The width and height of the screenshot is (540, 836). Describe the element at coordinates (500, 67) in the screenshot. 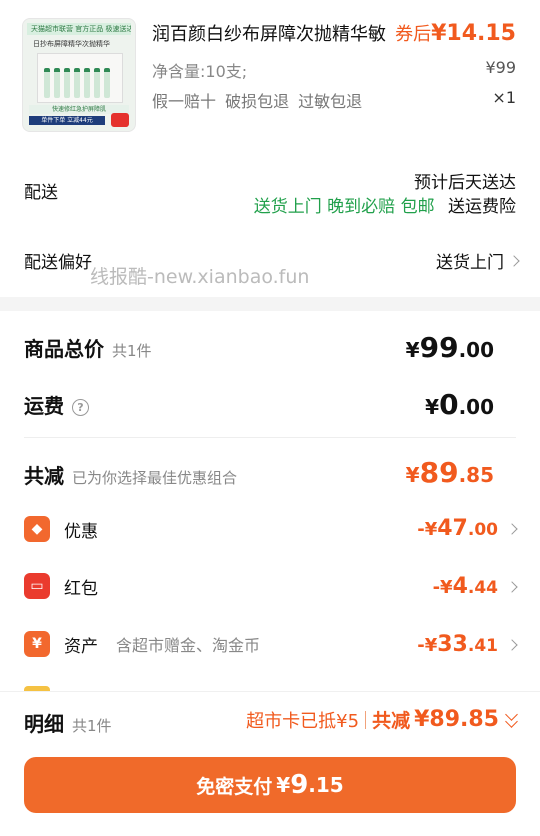

I see `product-price: ¥99` at that location.